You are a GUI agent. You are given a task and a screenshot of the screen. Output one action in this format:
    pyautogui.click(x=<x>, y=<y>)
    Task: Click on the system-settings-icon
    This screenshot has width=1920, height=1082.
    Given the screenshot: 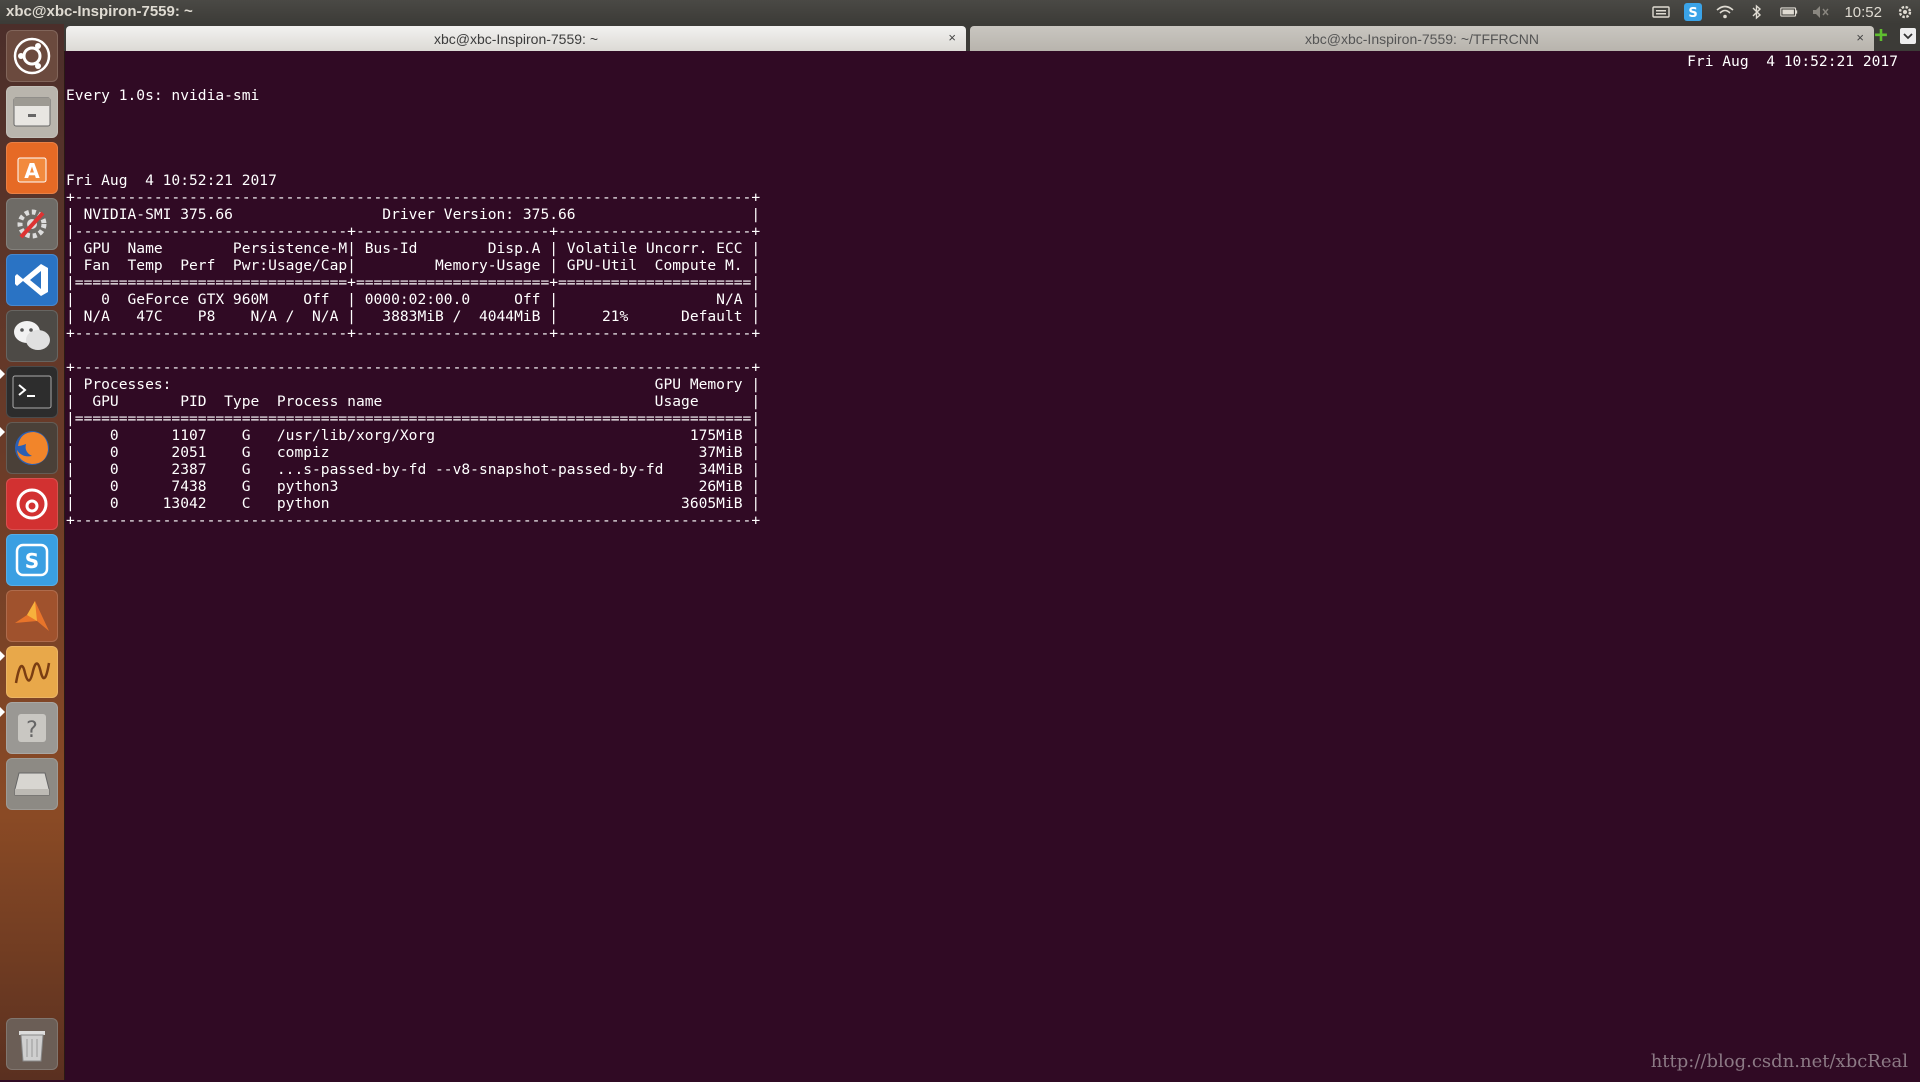 What is the action you would take?
    pyautogui.click(x=32, y=224)
    